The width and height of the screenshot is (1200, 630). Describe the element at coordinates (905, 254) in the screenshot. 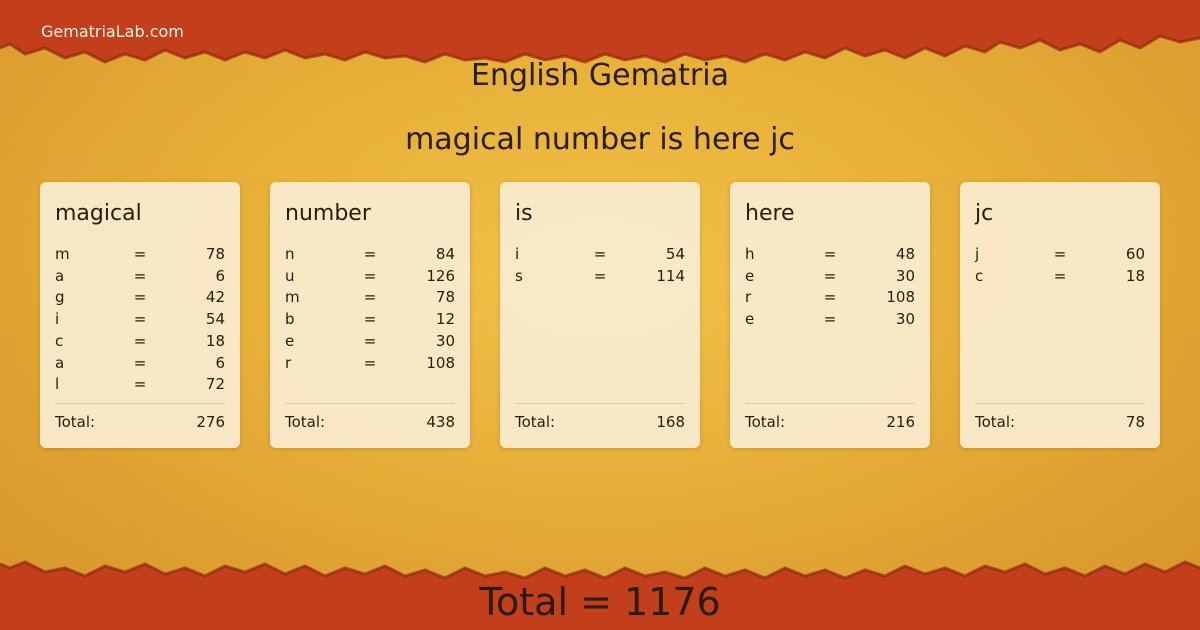

I see `letter-value: 48` at that location.